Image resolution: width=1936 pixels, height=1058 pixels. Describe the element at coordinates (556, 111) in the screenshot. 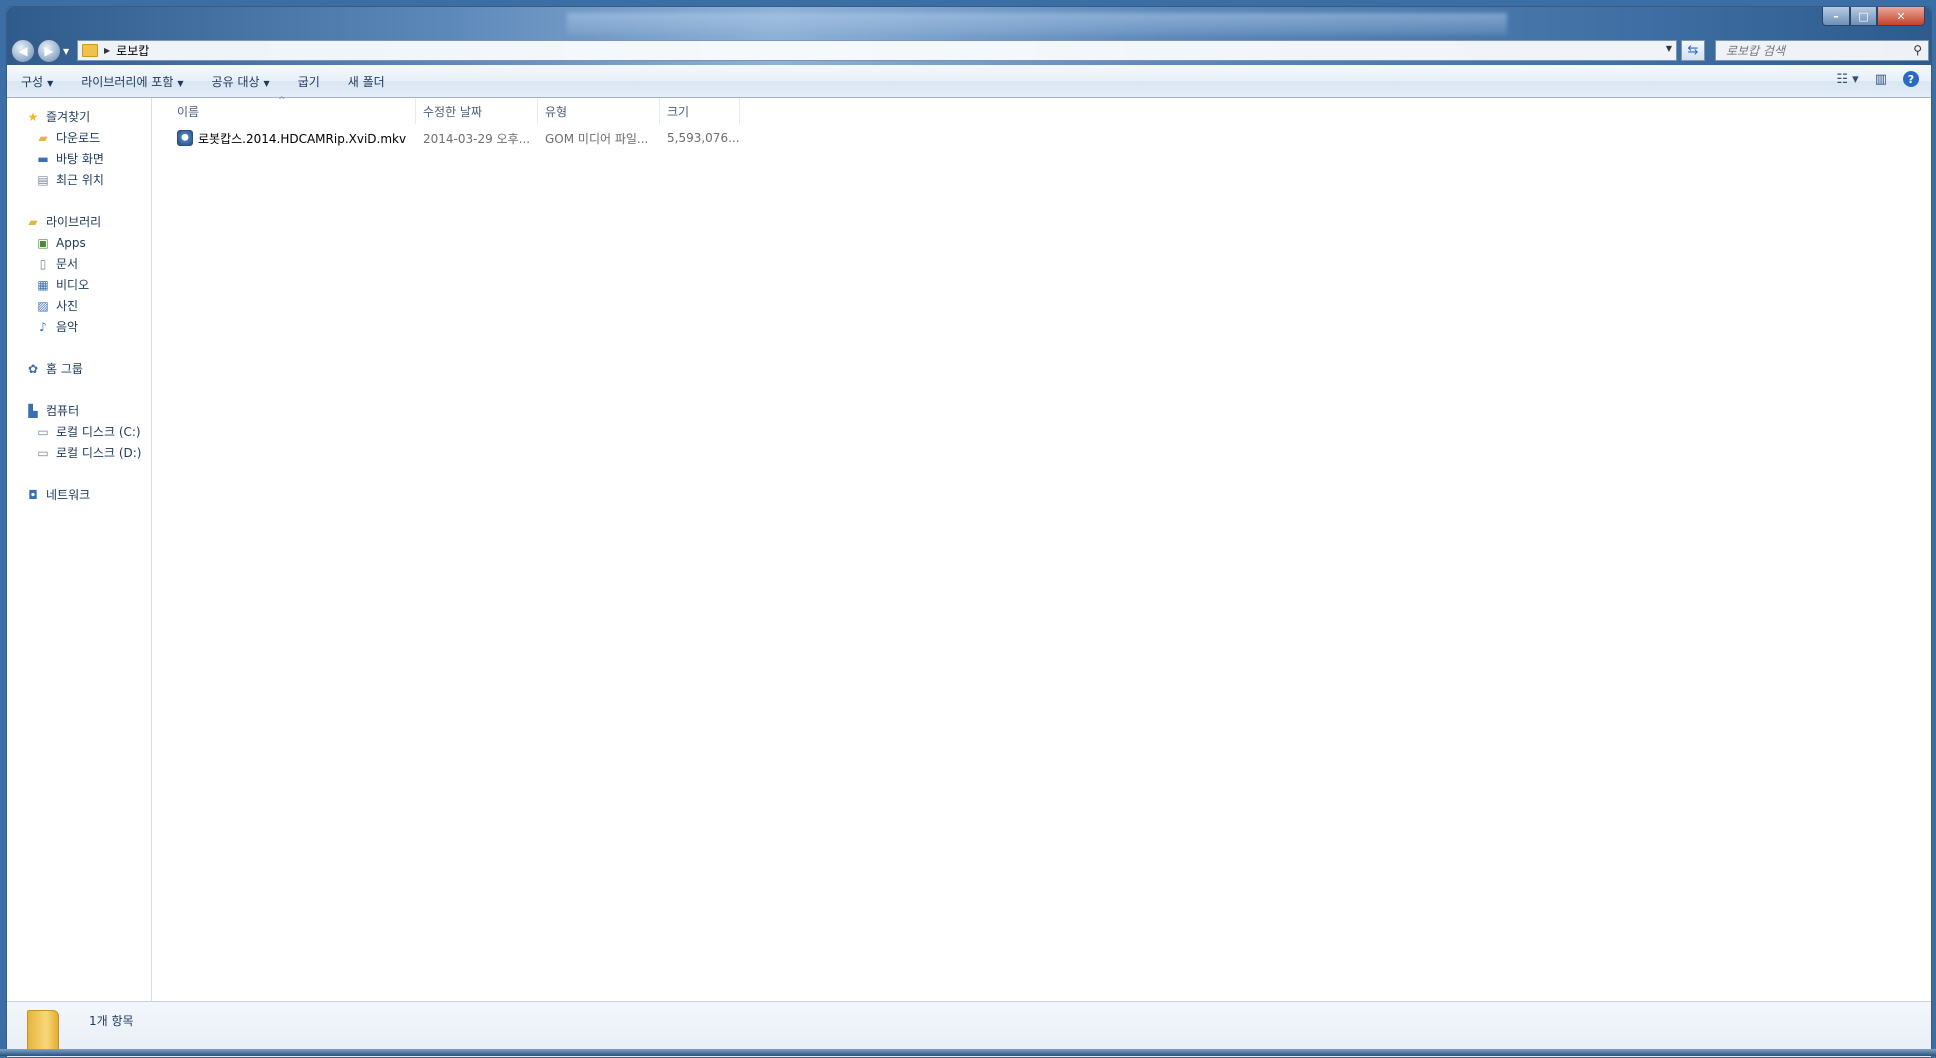

I see `column-header-label: 유형` at that location.